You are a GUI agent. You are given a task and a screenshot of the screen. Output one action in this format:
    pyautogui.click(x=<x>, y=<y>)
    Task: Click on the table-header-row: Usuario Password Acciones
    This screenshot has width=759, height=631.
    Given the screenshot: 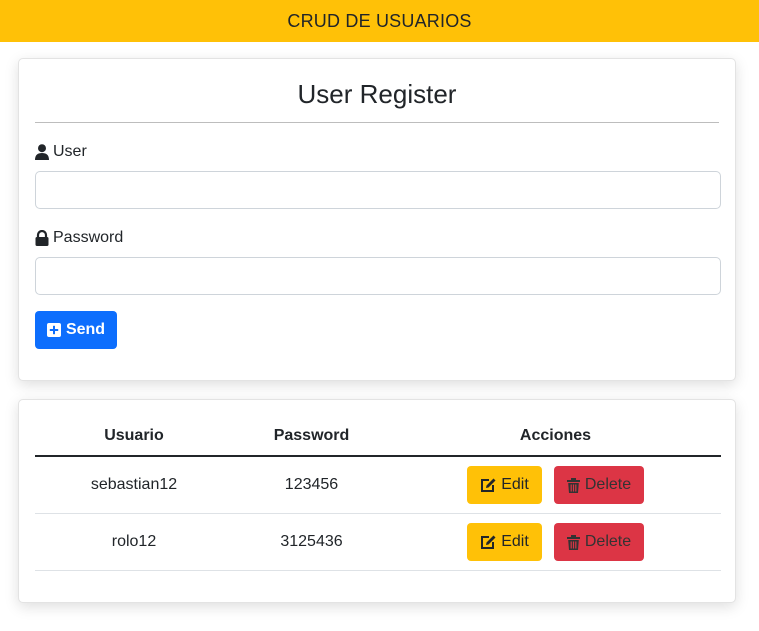 What is the action you would take?
    pyautogui.click(x=378, y=436)
    